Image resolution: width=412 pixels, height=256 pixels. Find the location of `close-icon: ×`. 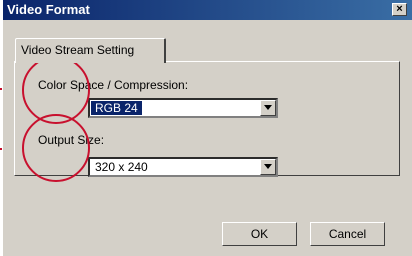

close-icon: × is located at coordinates (399, 9).